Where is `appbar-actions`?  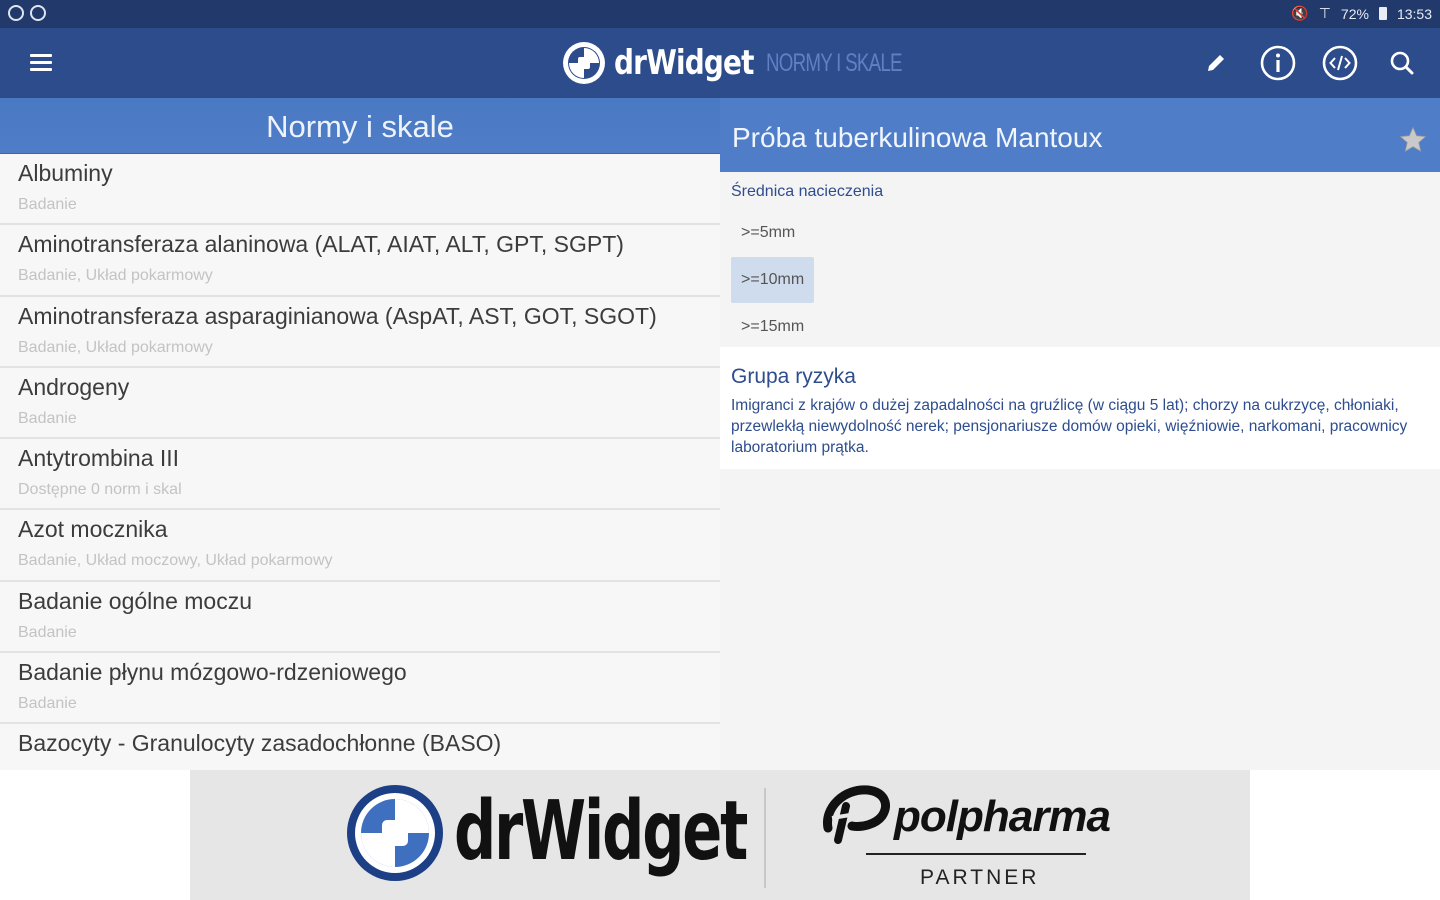
appbar-actions is located at coordinates (1309, 63).